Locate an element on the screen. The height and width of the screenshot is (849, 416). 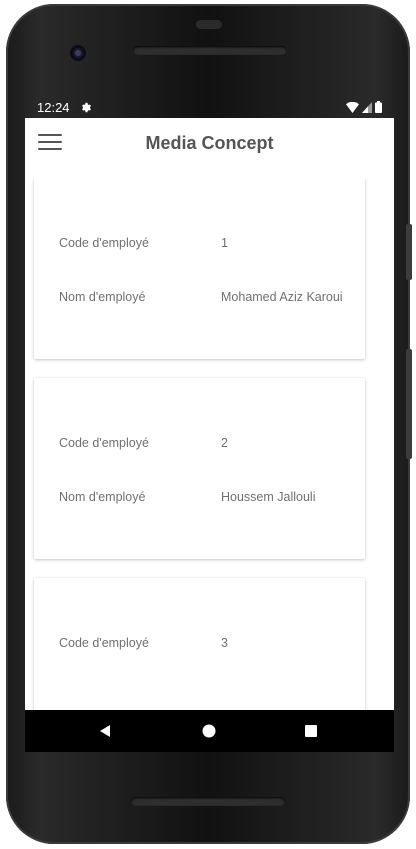
settings-gear-icon is located at coordinates (86, 107).